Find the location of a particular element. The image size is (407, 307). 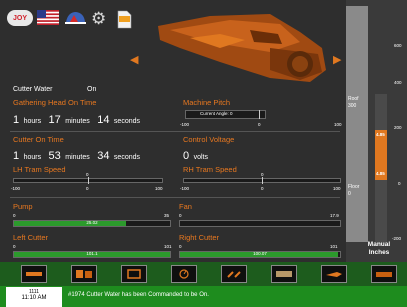

left-cutter-bar: 101.1 is located at coordinates (92, 254).